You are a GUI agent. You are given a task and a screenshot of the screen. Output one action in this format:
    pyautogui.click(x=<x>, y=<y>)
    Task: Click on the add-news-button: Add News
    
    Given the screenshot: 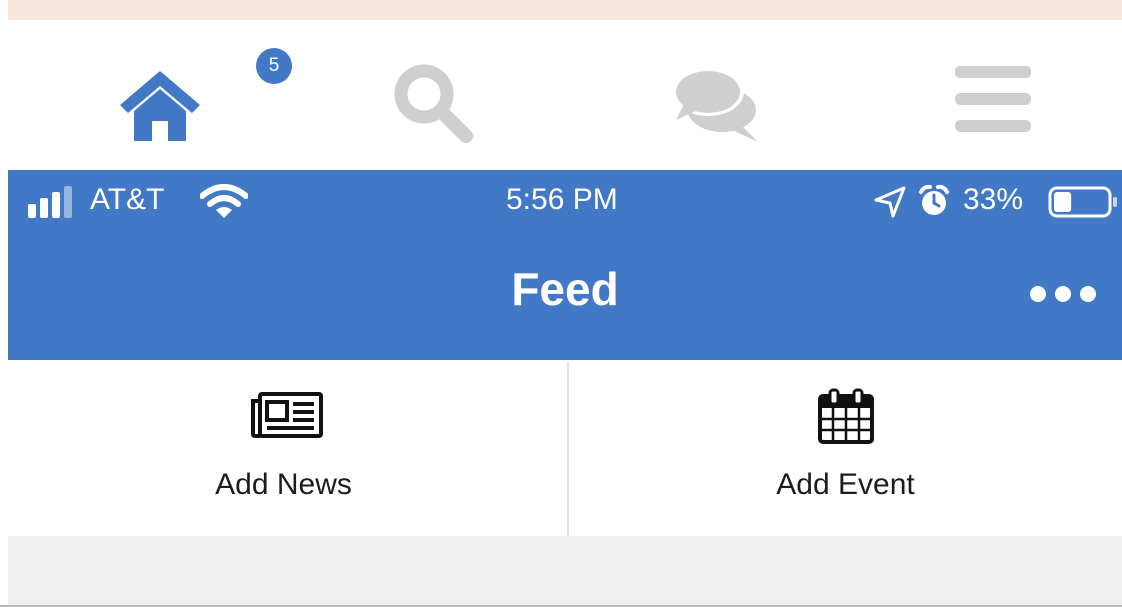 What is the action you would take?
    pyautogui.click(x=283, y=448)
    